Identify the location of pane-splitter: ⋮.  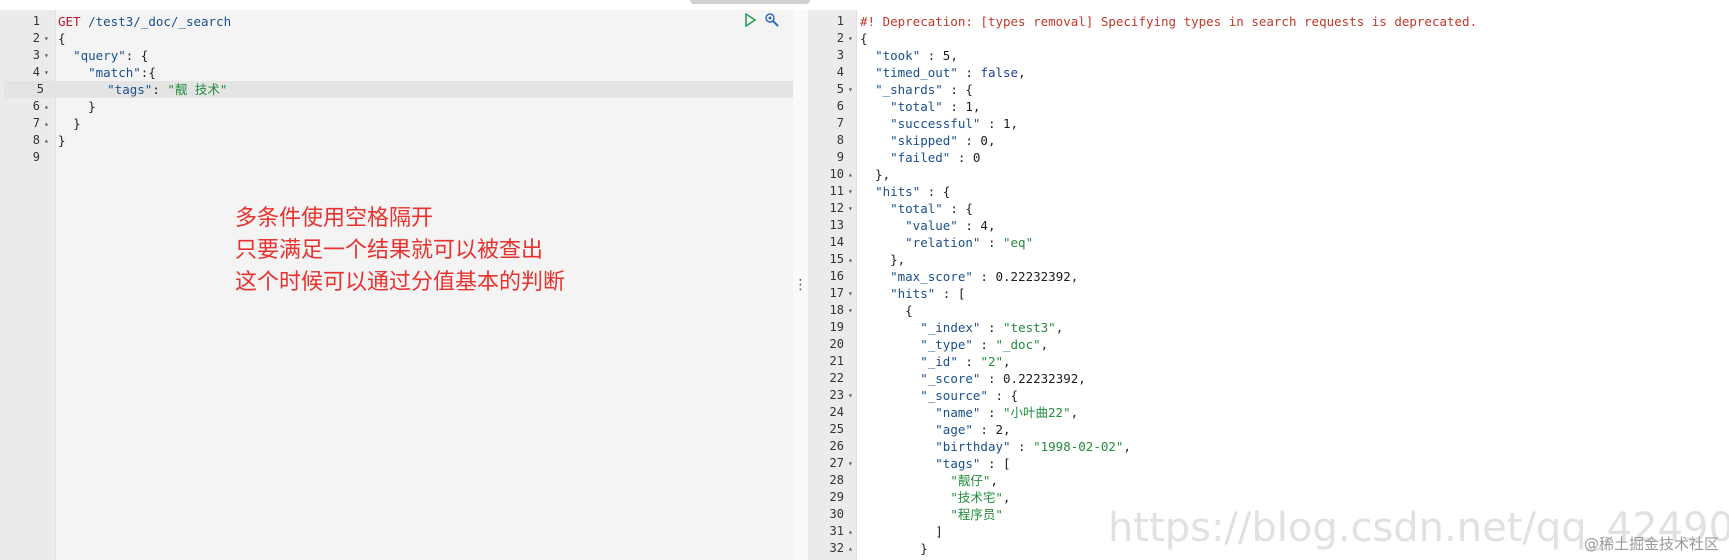
(800, 285).